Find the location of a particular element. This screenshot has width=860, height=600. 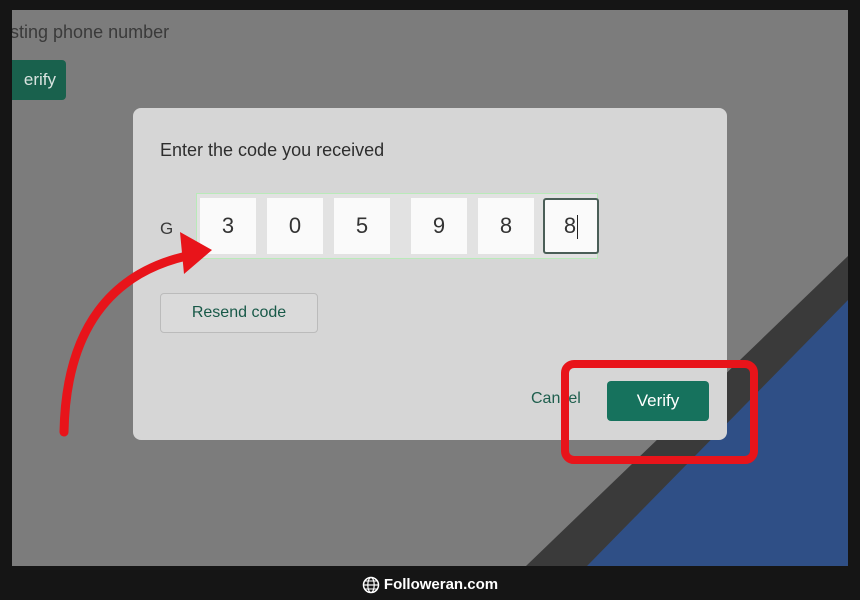

annotation-arrowhead is located at coordinates (196, 253).